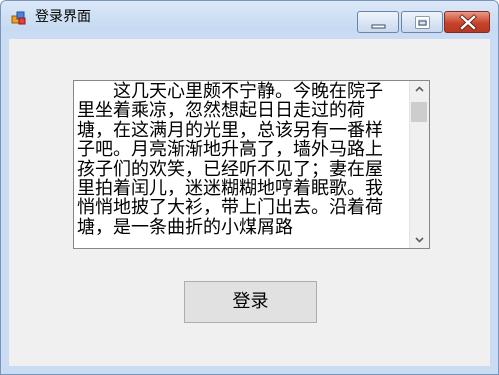  What do you see at coordinates (419, 164) in the screenshot?
I see `vertical-scrollbar` at bounding box center [419, 164].